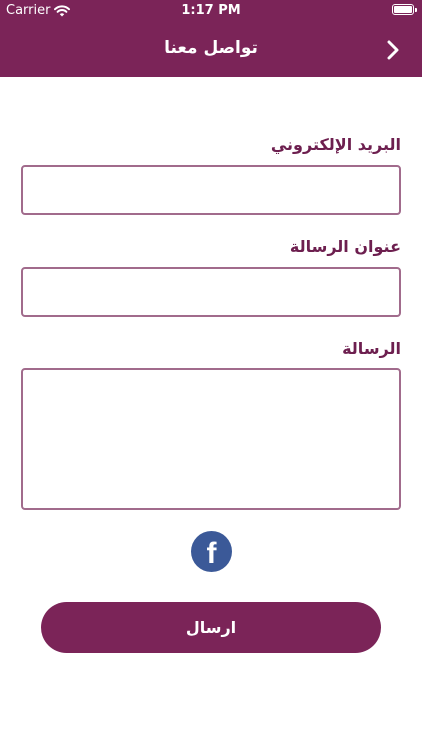 This screenshot has width=422, height=750. Describe the element at coordinates (345, 246) in the screenshot. I see `subject-label: عنوان الرسالة` at that location.